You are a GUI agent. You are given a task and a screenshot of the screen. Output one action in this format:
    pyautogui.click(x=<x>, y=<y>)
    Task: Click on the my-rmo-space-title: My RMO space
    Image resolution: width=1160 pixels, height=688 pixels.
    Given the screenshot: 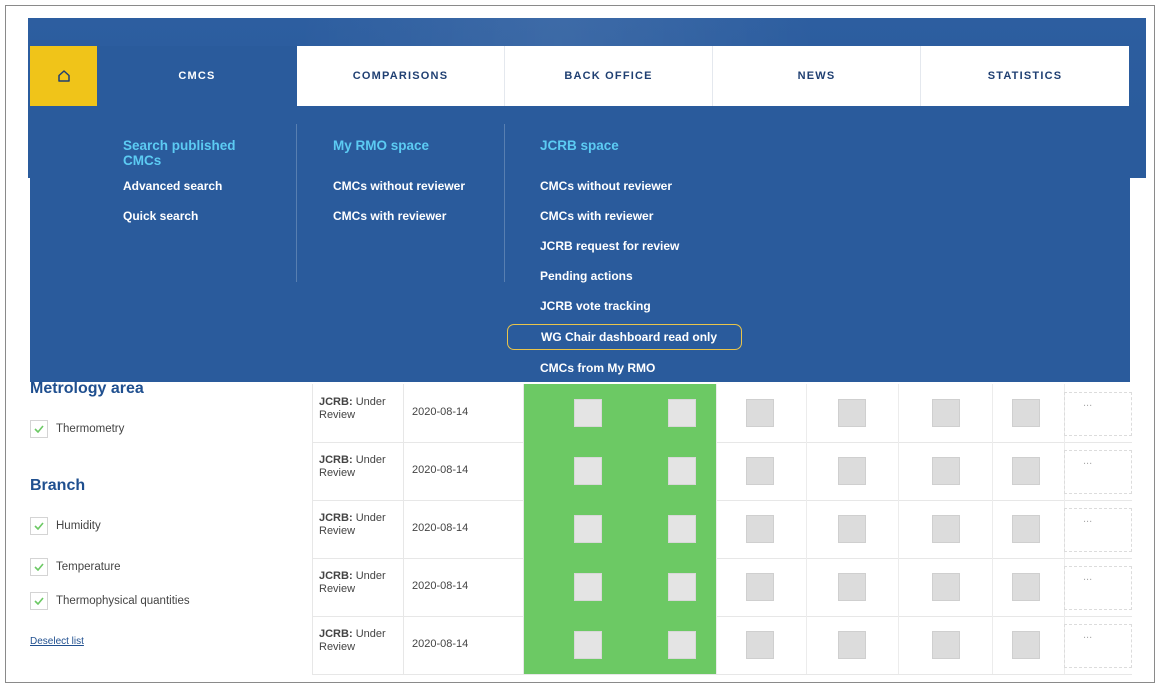 What is the action you would take?
    pyautogui.click(x=381, y=145)
    